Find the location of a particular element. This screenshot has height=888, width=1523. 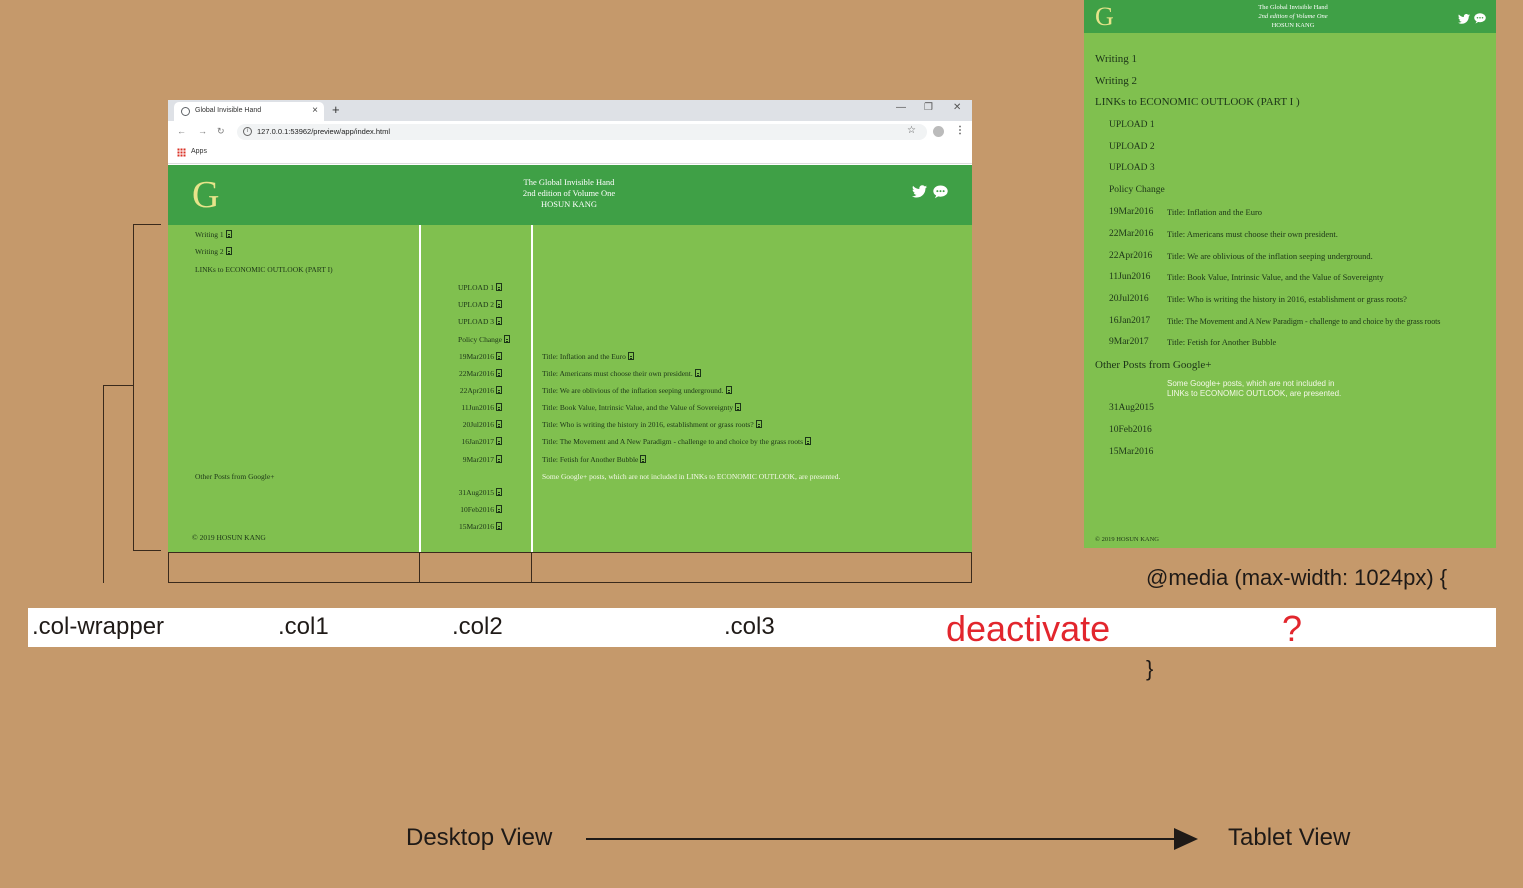

date-link: 20Jul2016 is located at coordinates (462, 424).